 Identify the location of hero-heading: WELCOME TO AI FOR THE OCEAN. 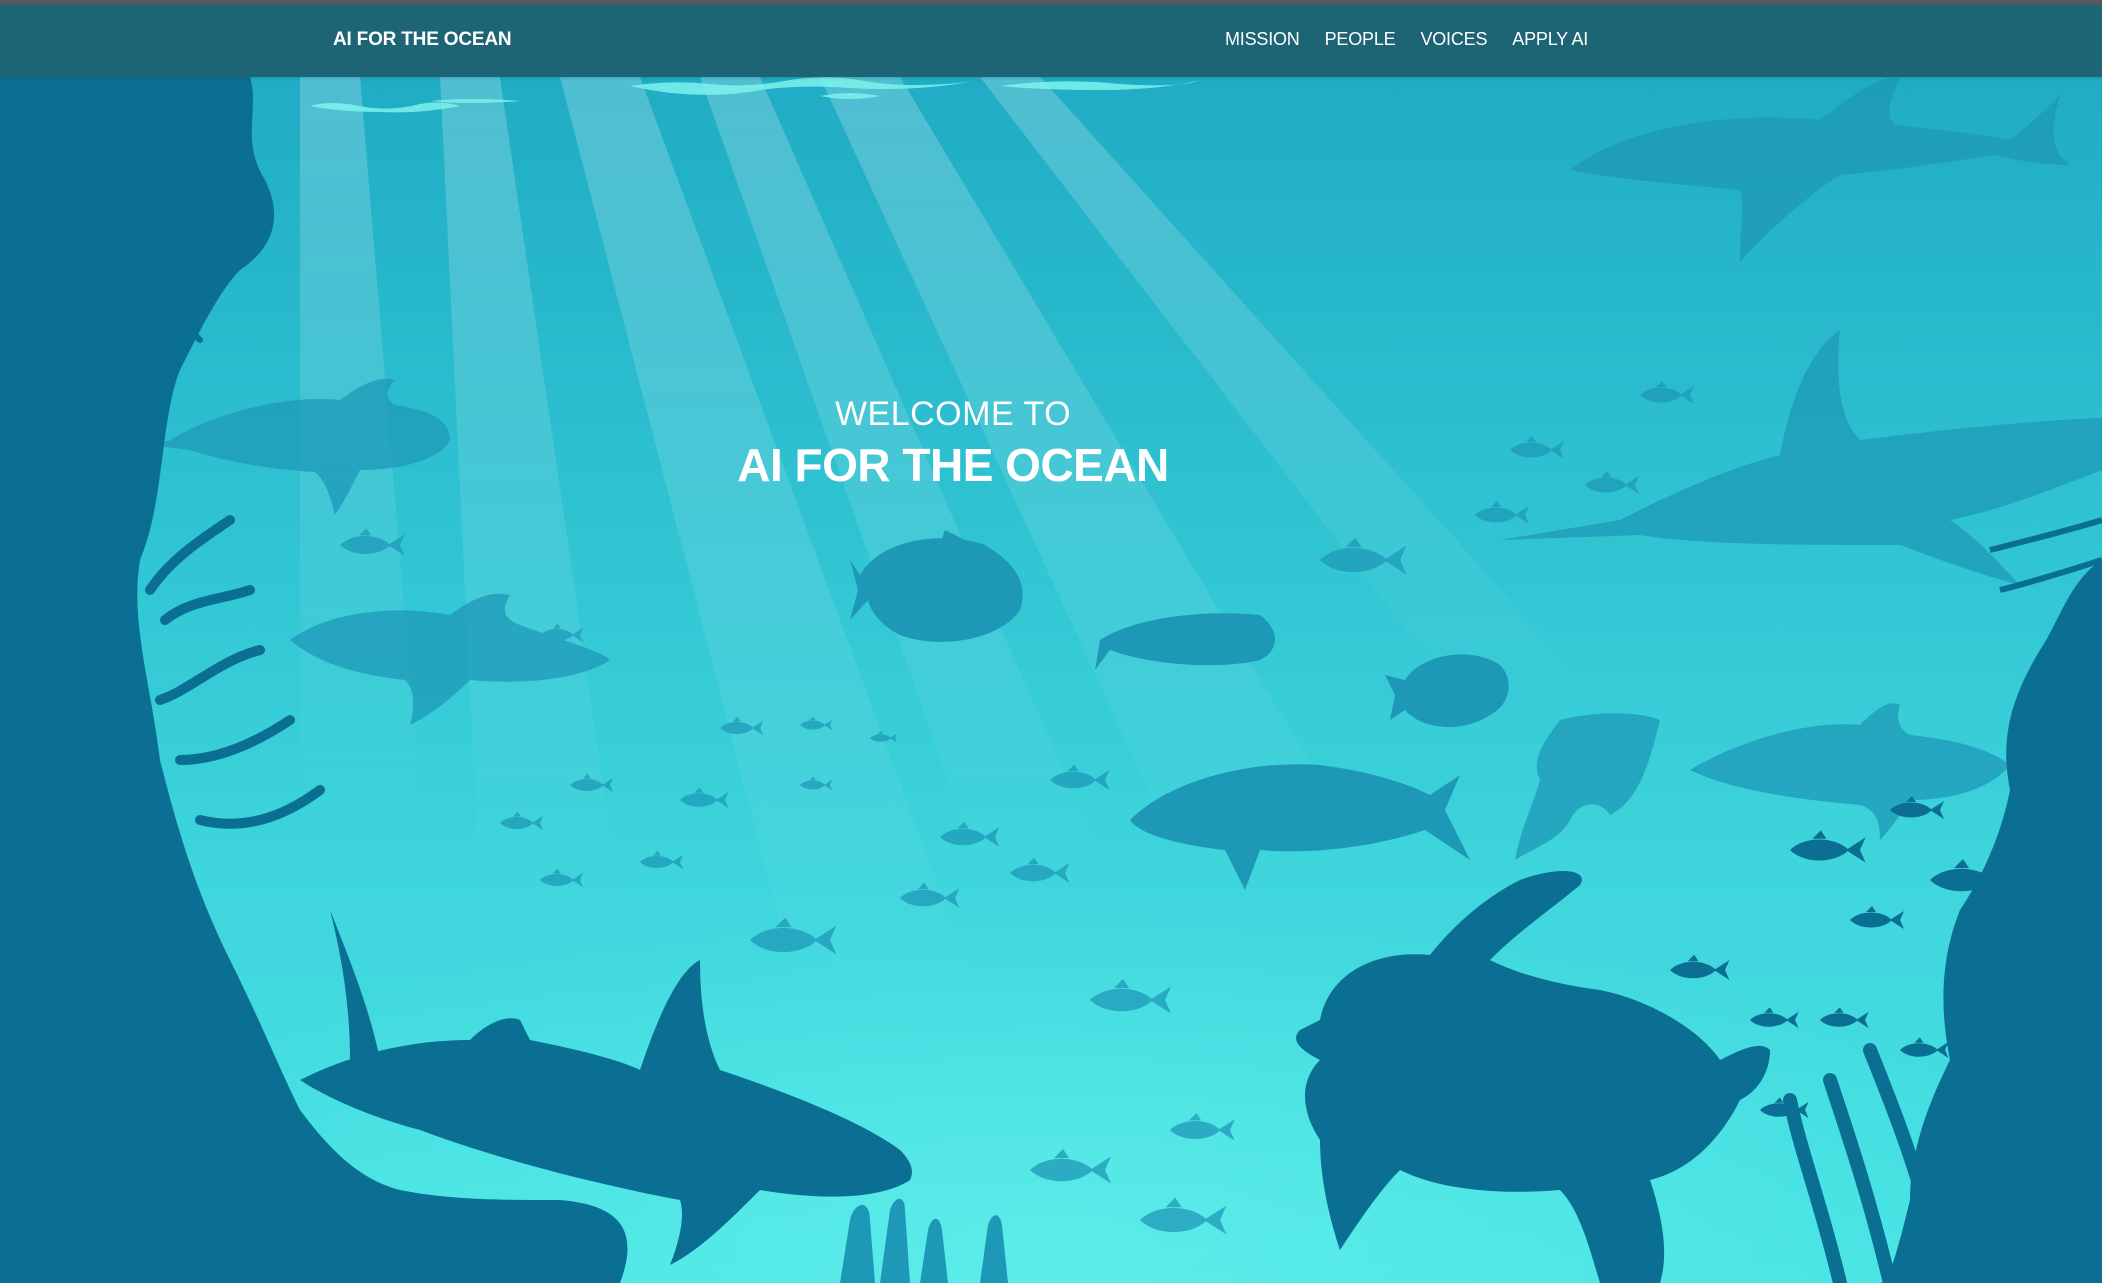
(953, 443).